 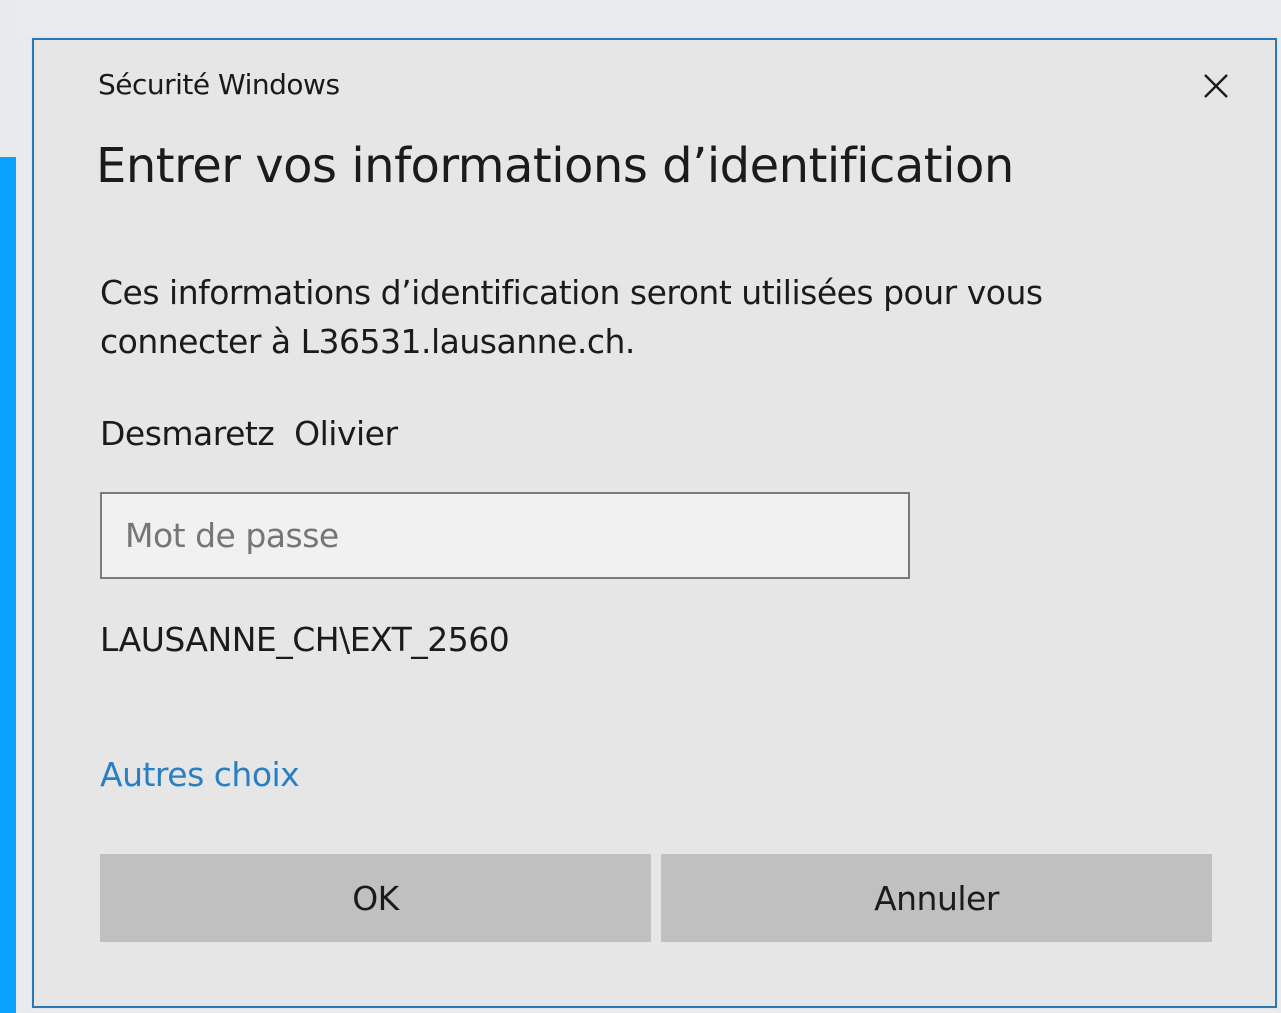 What do you see at coordinates (219, 84) in the screenshot?
I see `window-title: Sécurité Windows` at bounding box center [219, 84].